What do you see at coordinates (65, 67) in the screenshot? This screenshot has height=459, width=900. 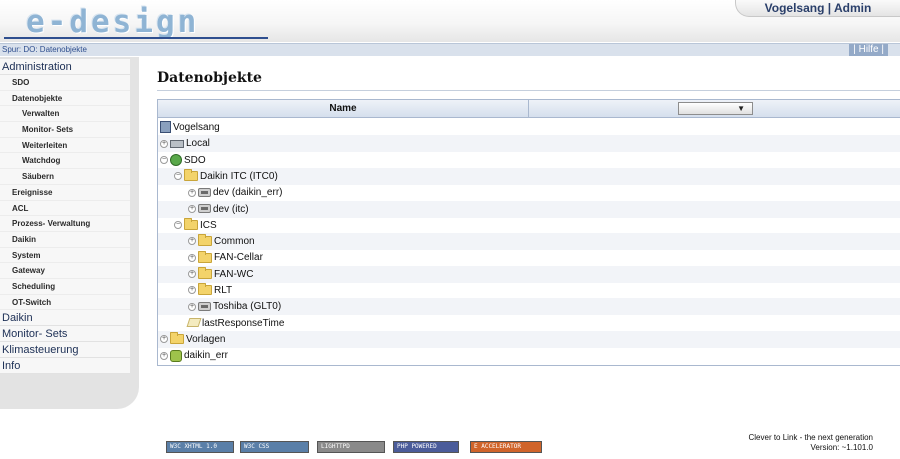 I see `sidebar-item-administration: Administration` at bounding box center [65, 67].